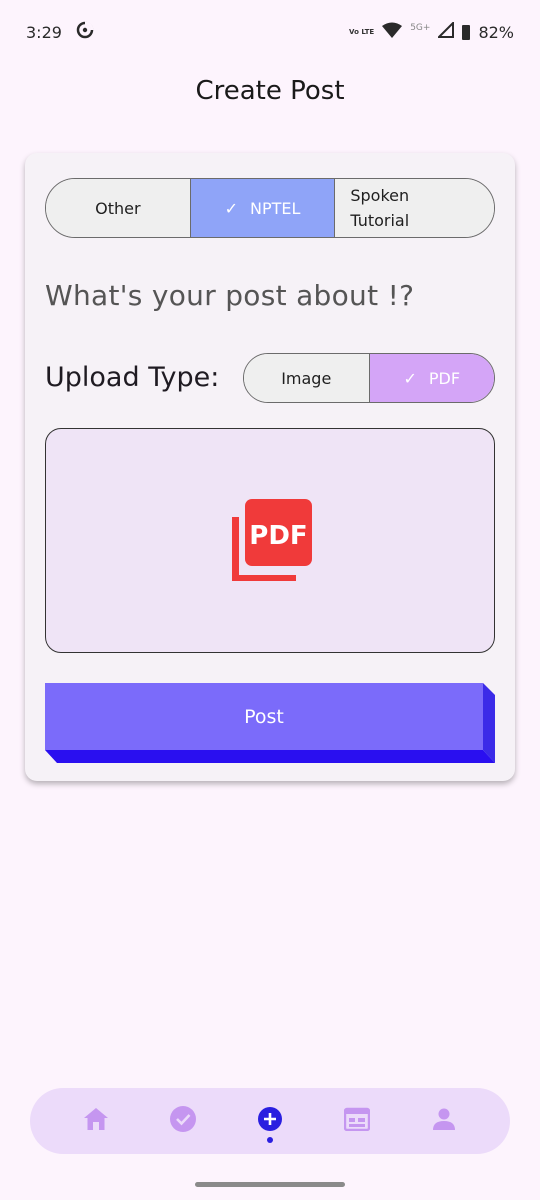 Image resolution: width=540 pixels, height=1200 pixels. I want to click on post-button: Post, so click(270, 723).